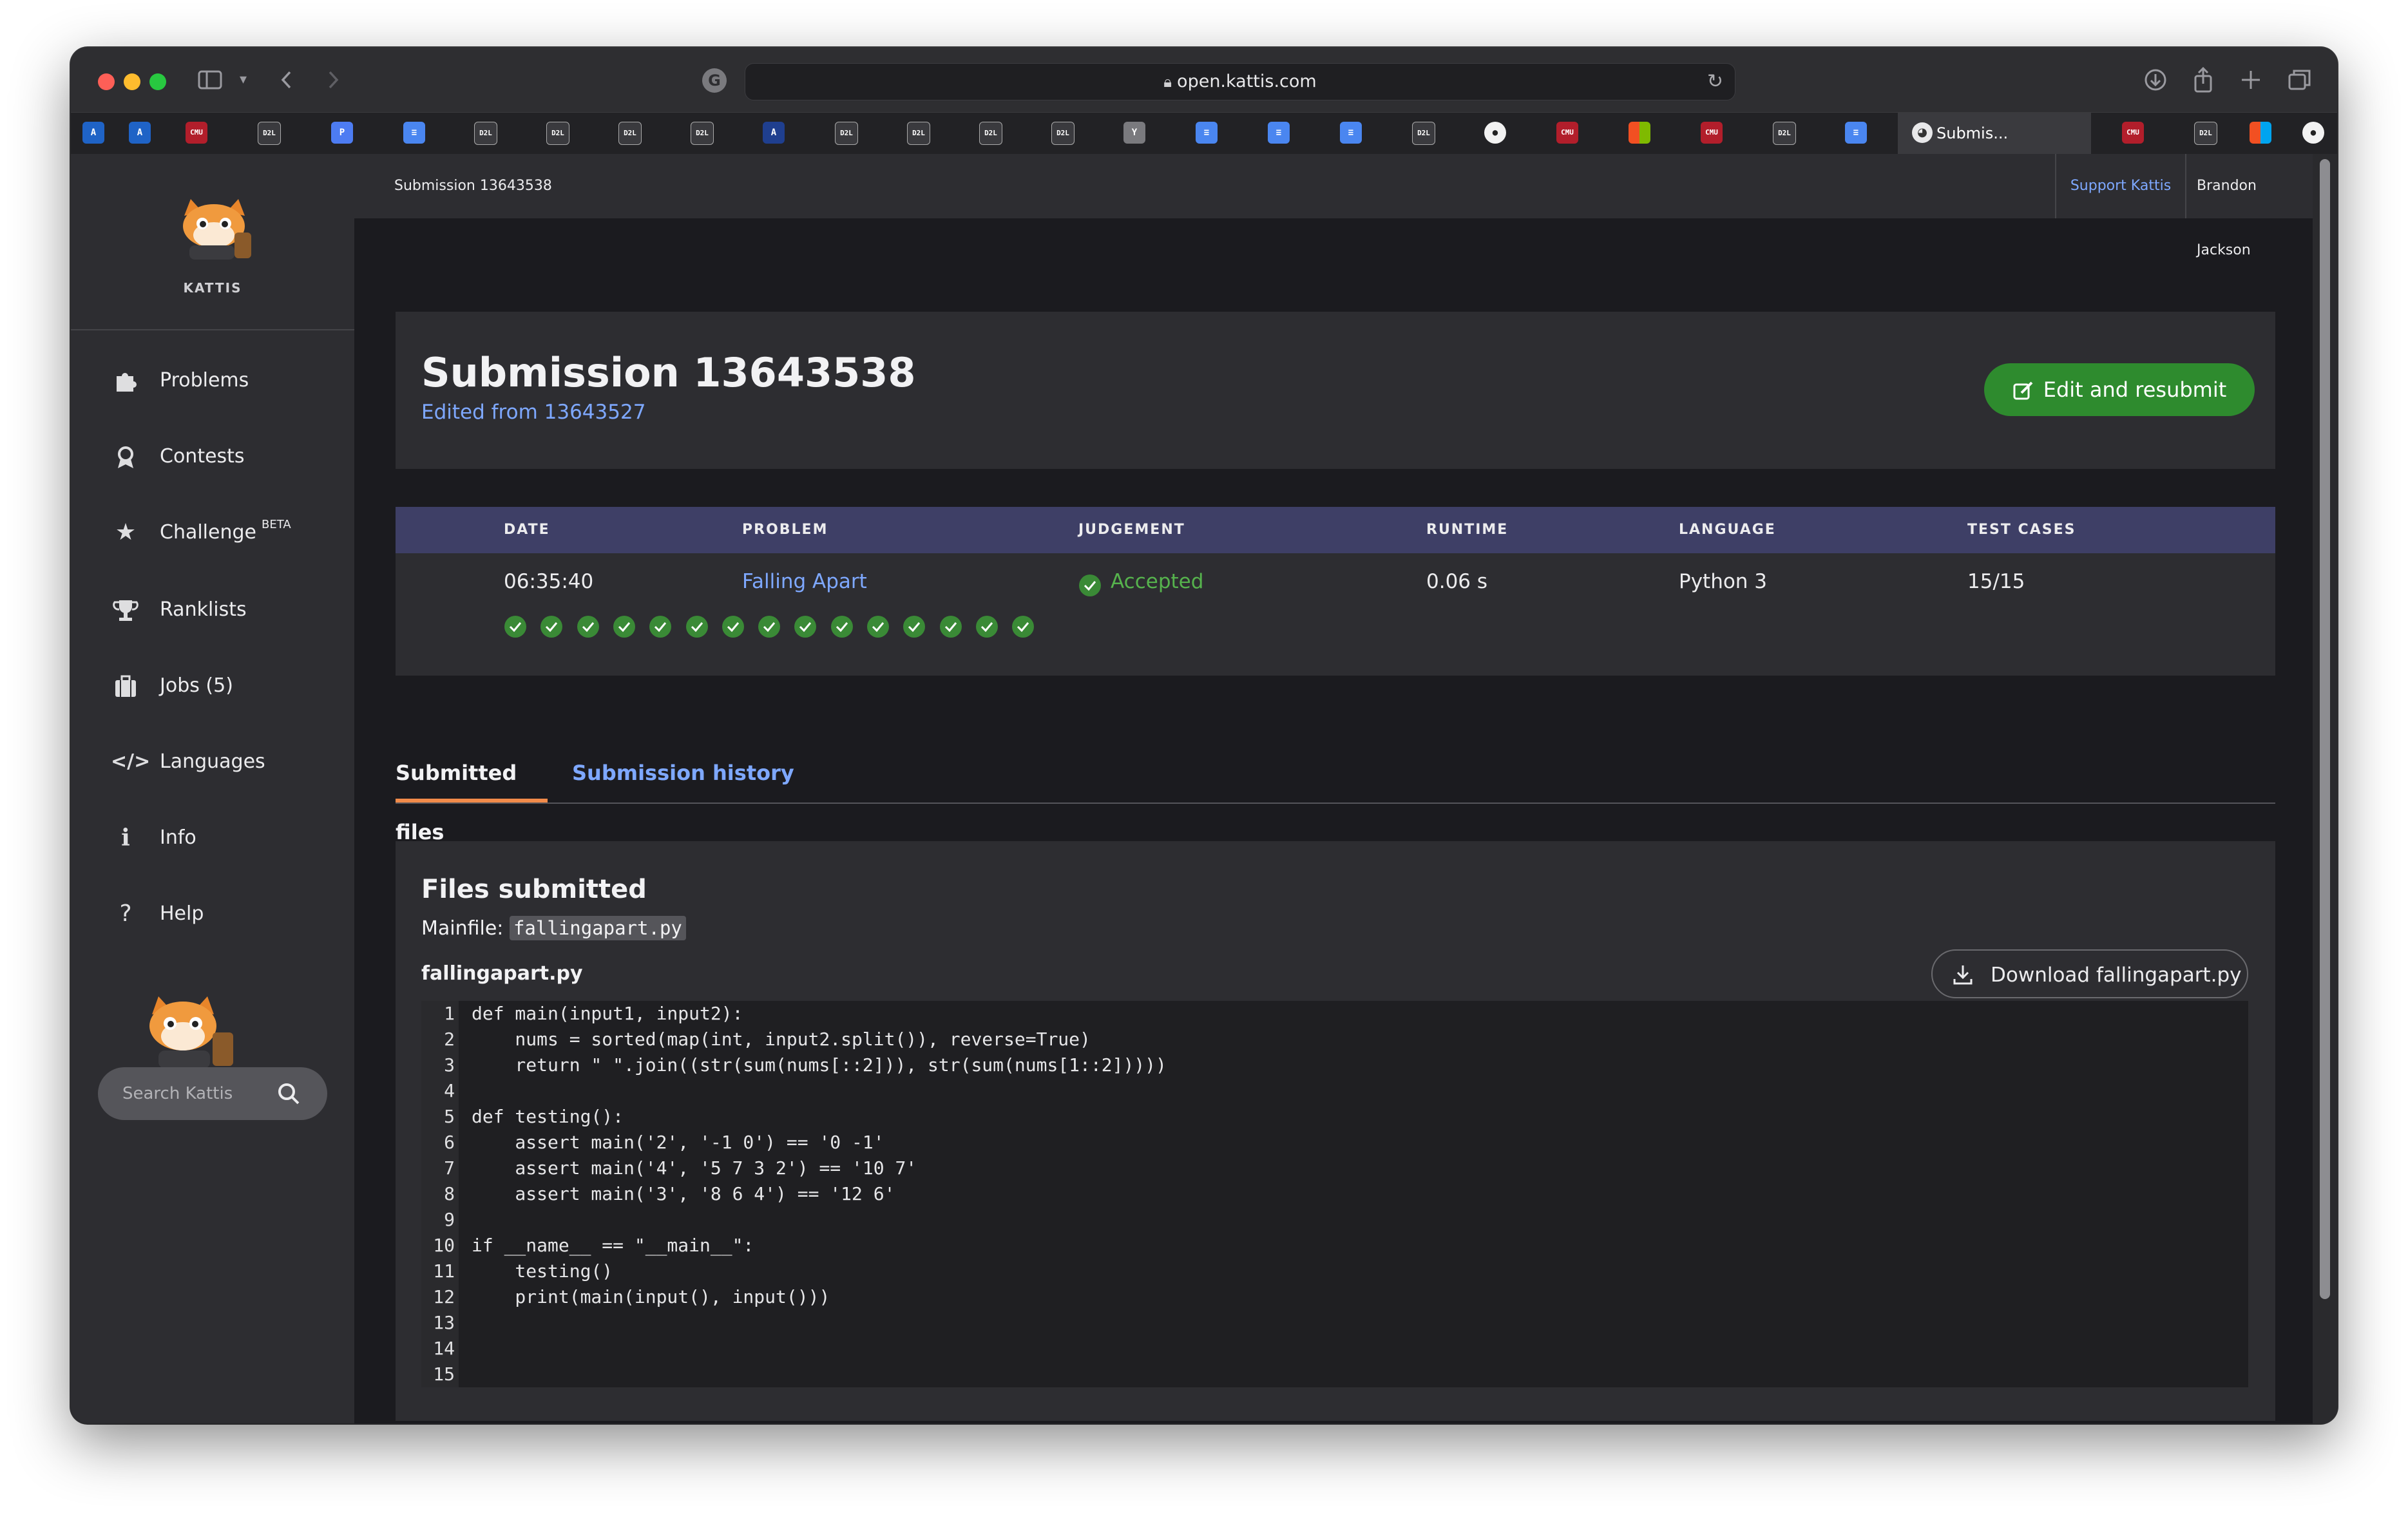 This screenshot has width=2408, height=1520. I want to click on grammarly-icon: G, so click(715, 80).